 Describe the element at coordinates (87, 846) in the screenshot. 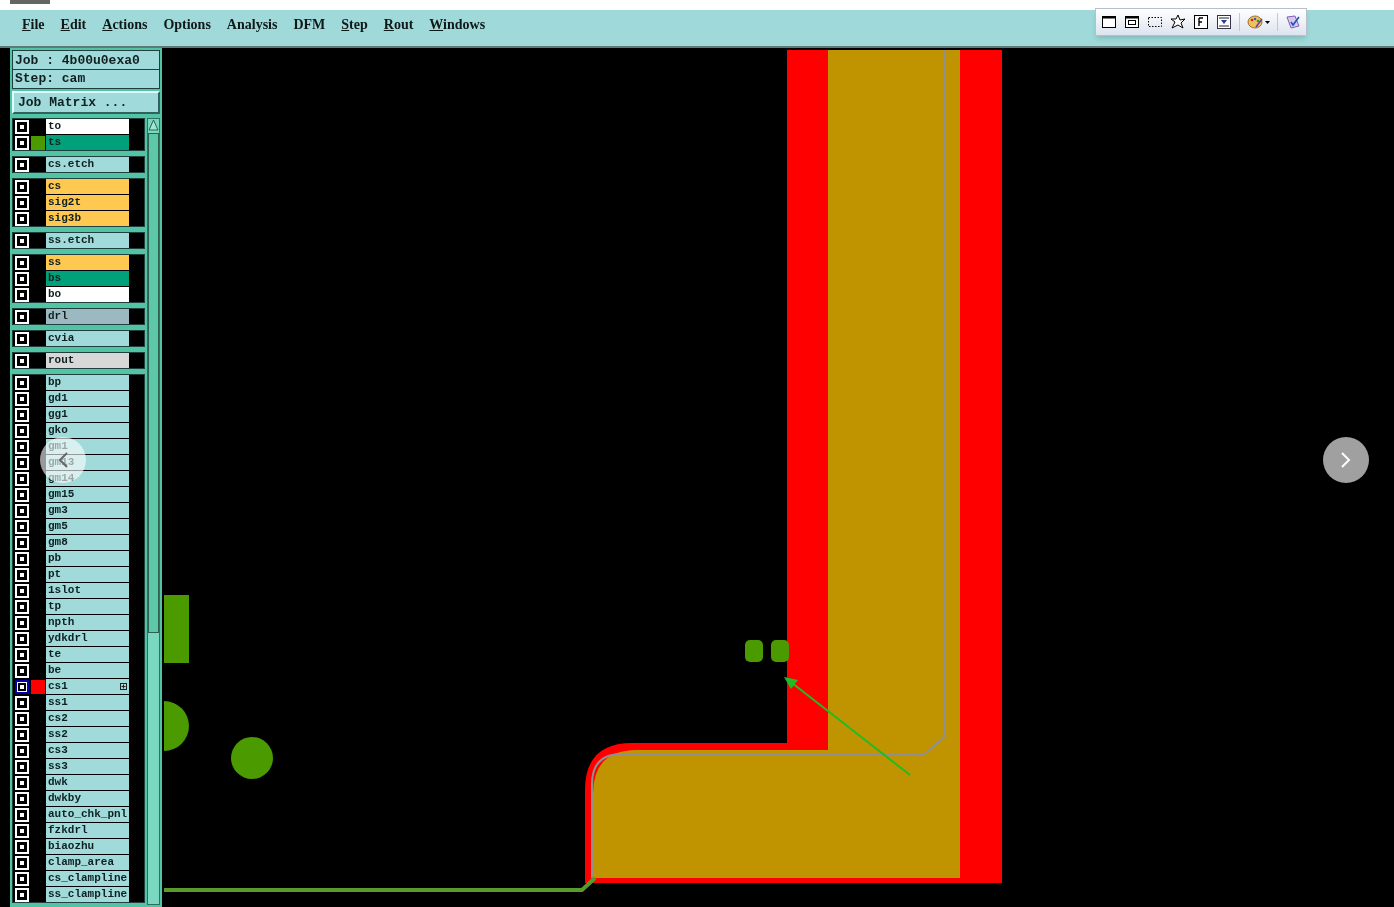

I see `layer-name: biaozhu` at that location.